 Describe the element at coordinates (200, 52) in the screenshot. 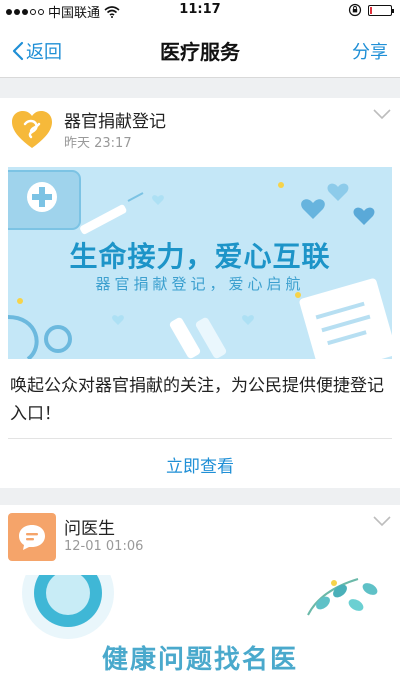

I see `page-title: 医疗服务` at that location.